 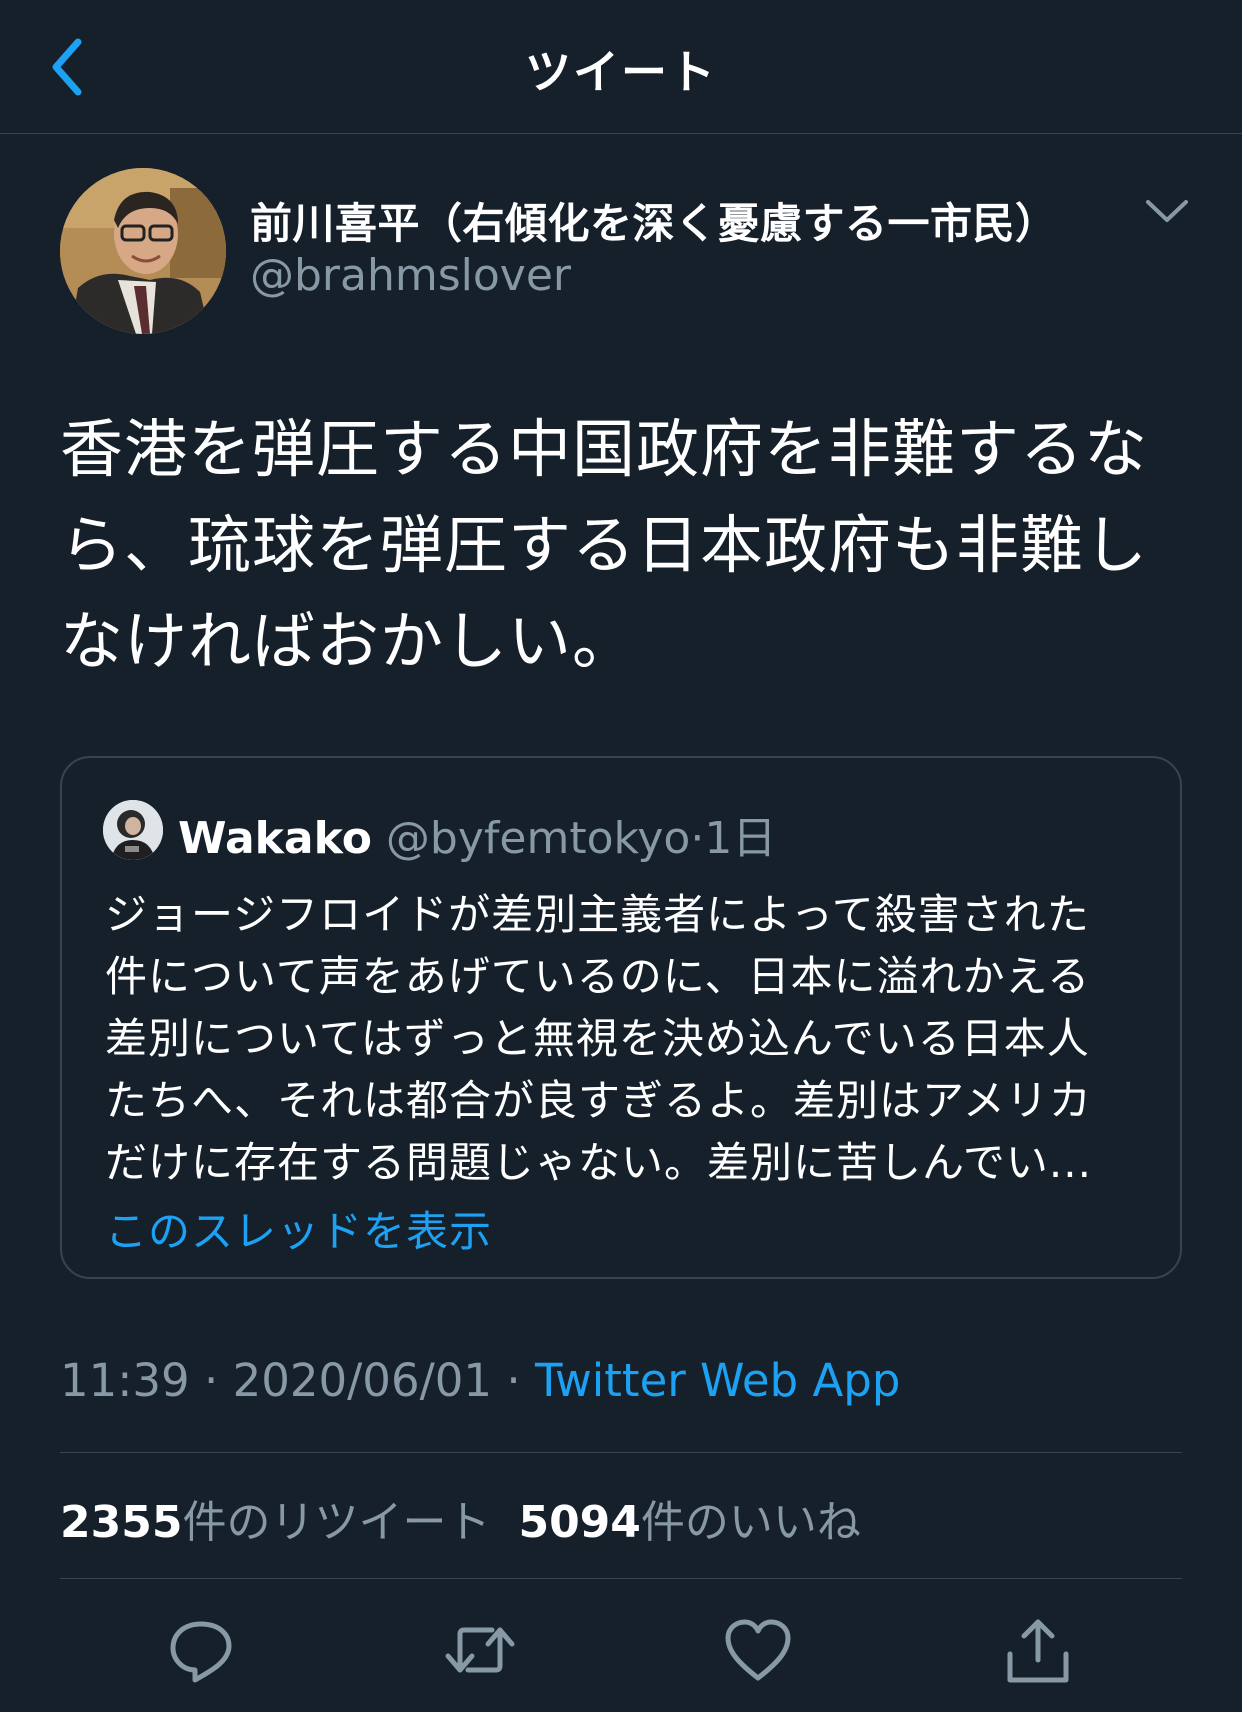 I want to click on tweet-text-line: 香港を弾圧する中国政府を非難するな, so click(x=604, y=449).